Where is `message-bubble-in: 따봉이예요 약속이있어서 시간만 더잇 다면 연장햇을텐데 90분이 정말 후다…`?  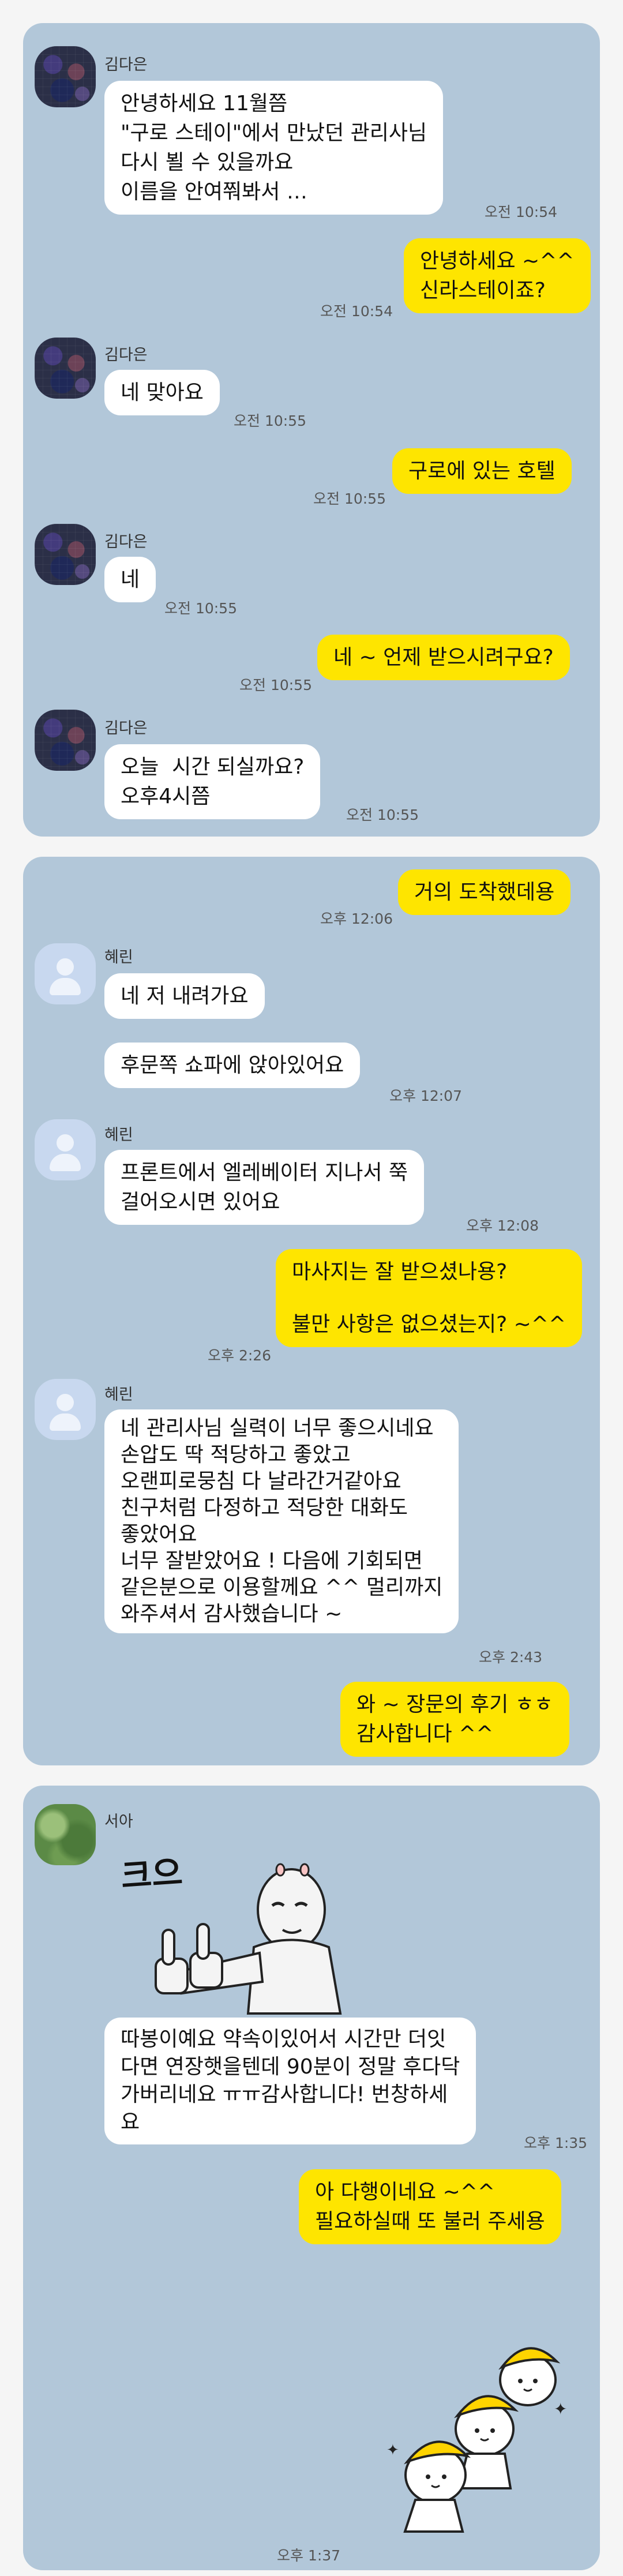
message-bubble-in: 따봉이예요 약속이있어서 시간만 더잇 다면 연장햇을텐데 90분이 정말 후다… is located at coordinates (290, 2081).